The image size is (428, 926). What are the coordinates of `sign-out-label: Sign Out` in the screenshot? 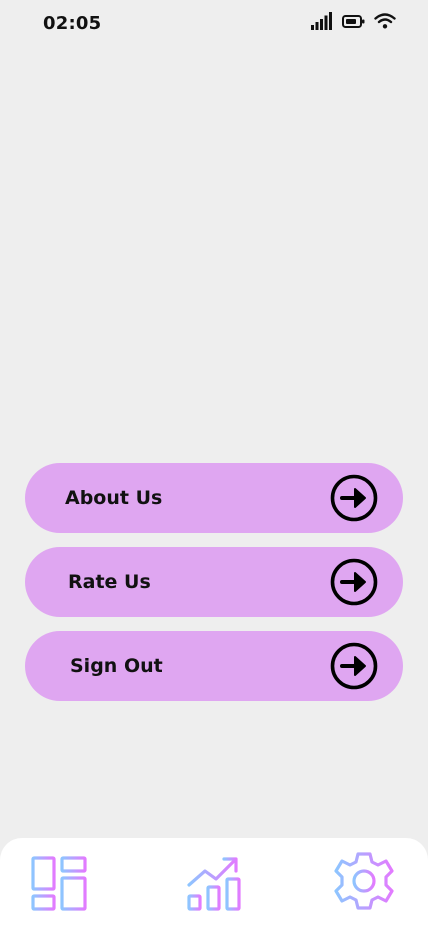 It's located at (116, 666).